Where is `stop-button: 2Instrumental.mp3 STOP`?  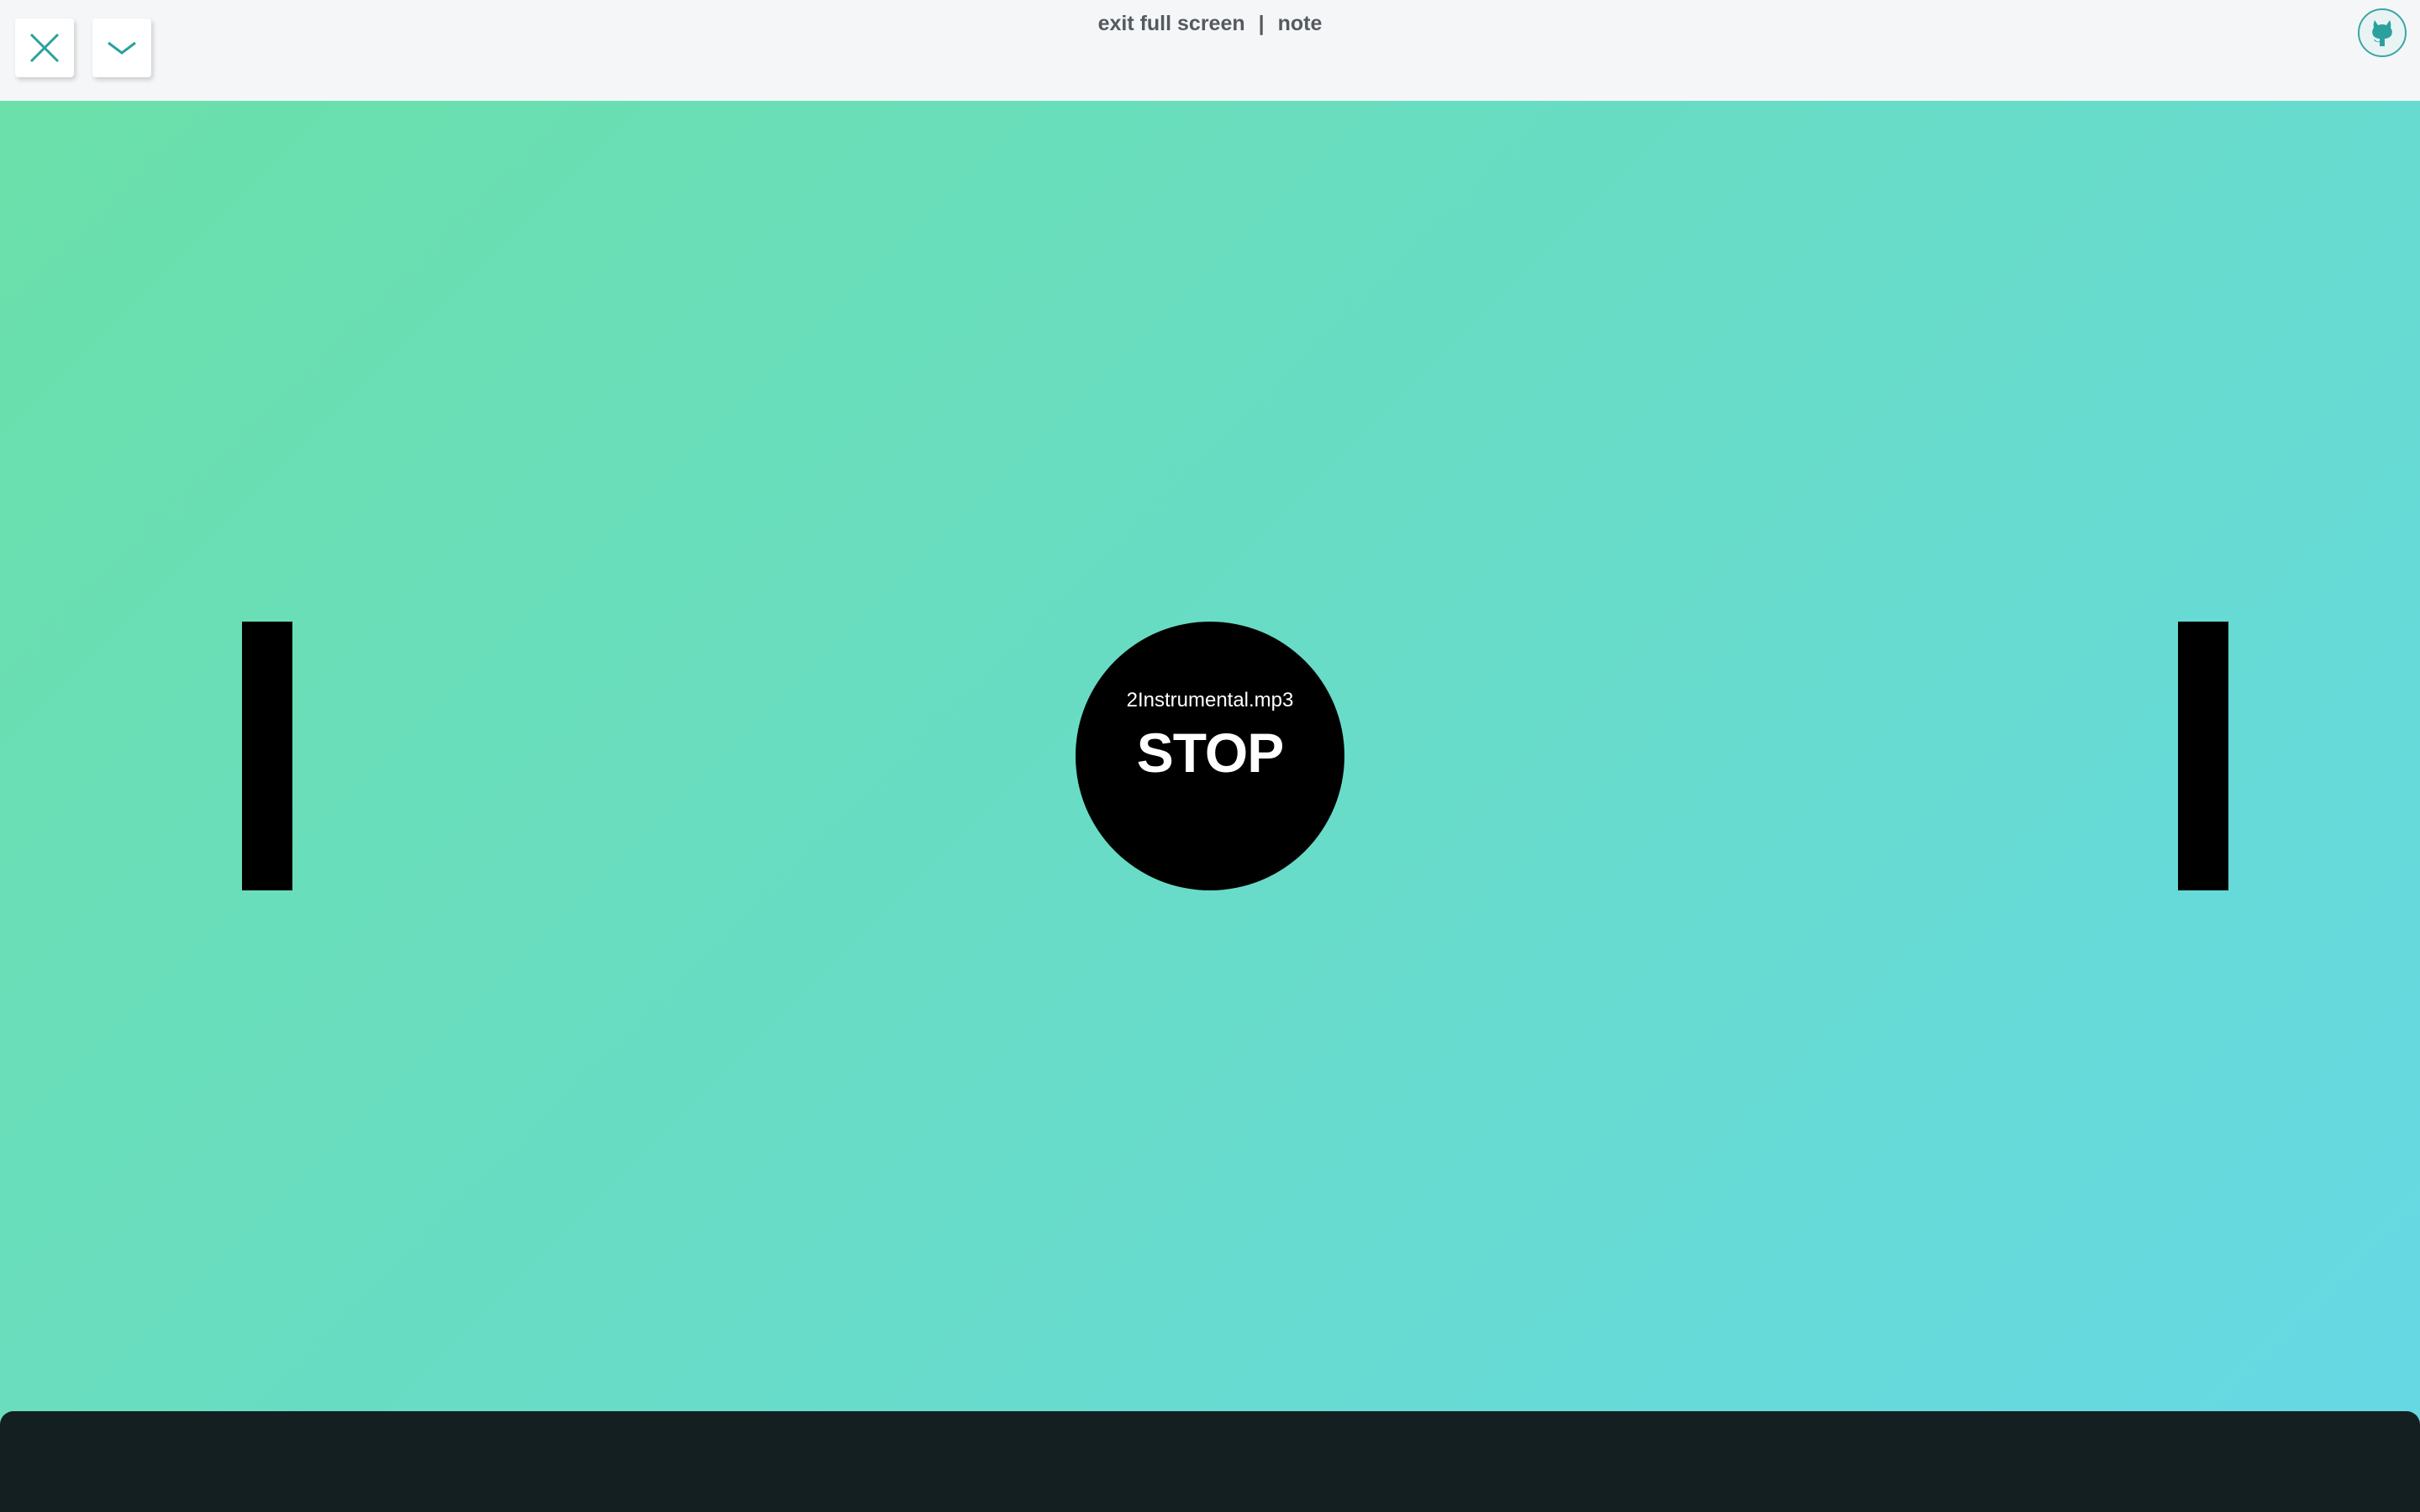
stop-button: 2Instrumental.mp3 STOP is located at coordinates (1210, 756).